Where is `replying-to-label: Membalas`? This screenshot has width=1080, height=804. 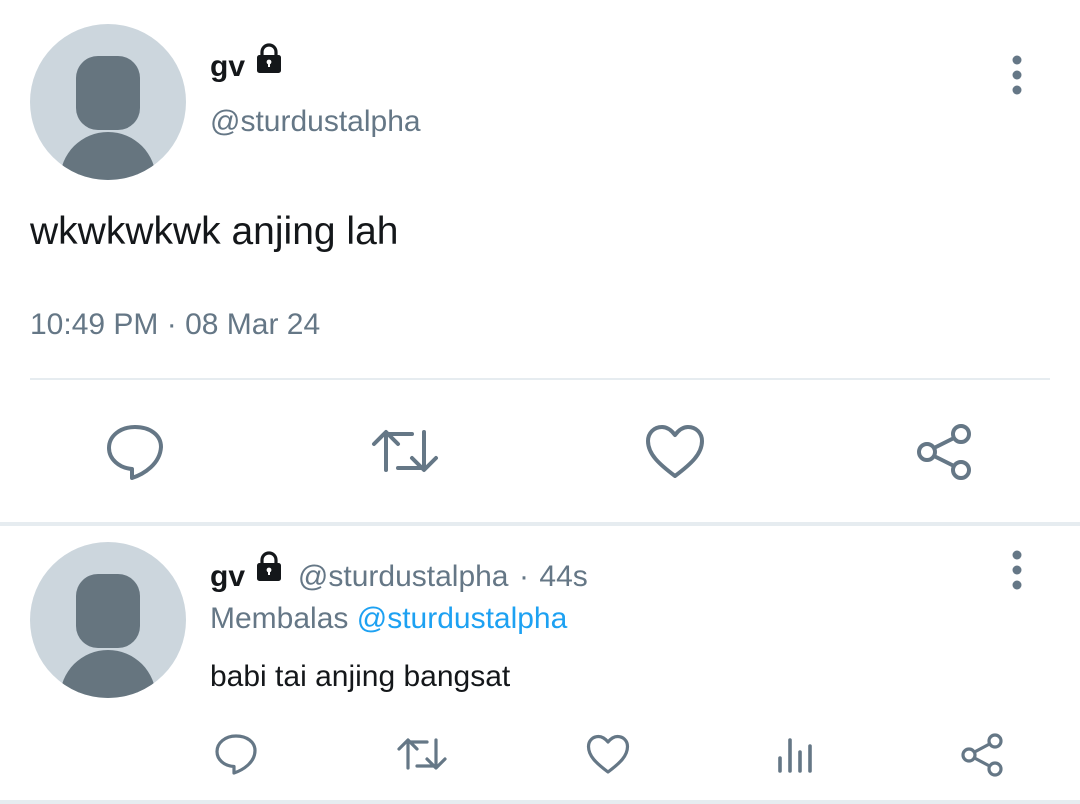 replying-to-label: Membalas is located at coordinates (279, 618).